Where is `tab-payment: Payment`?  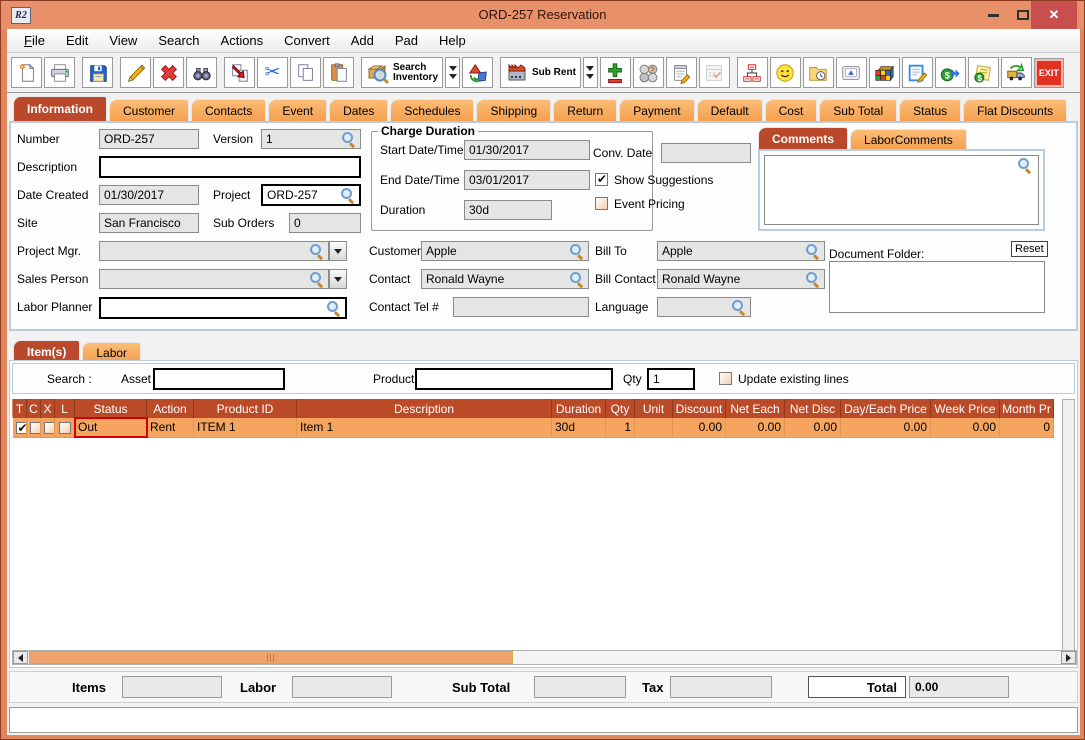
tab-payment: Payment is located at coordinates (657, 110).